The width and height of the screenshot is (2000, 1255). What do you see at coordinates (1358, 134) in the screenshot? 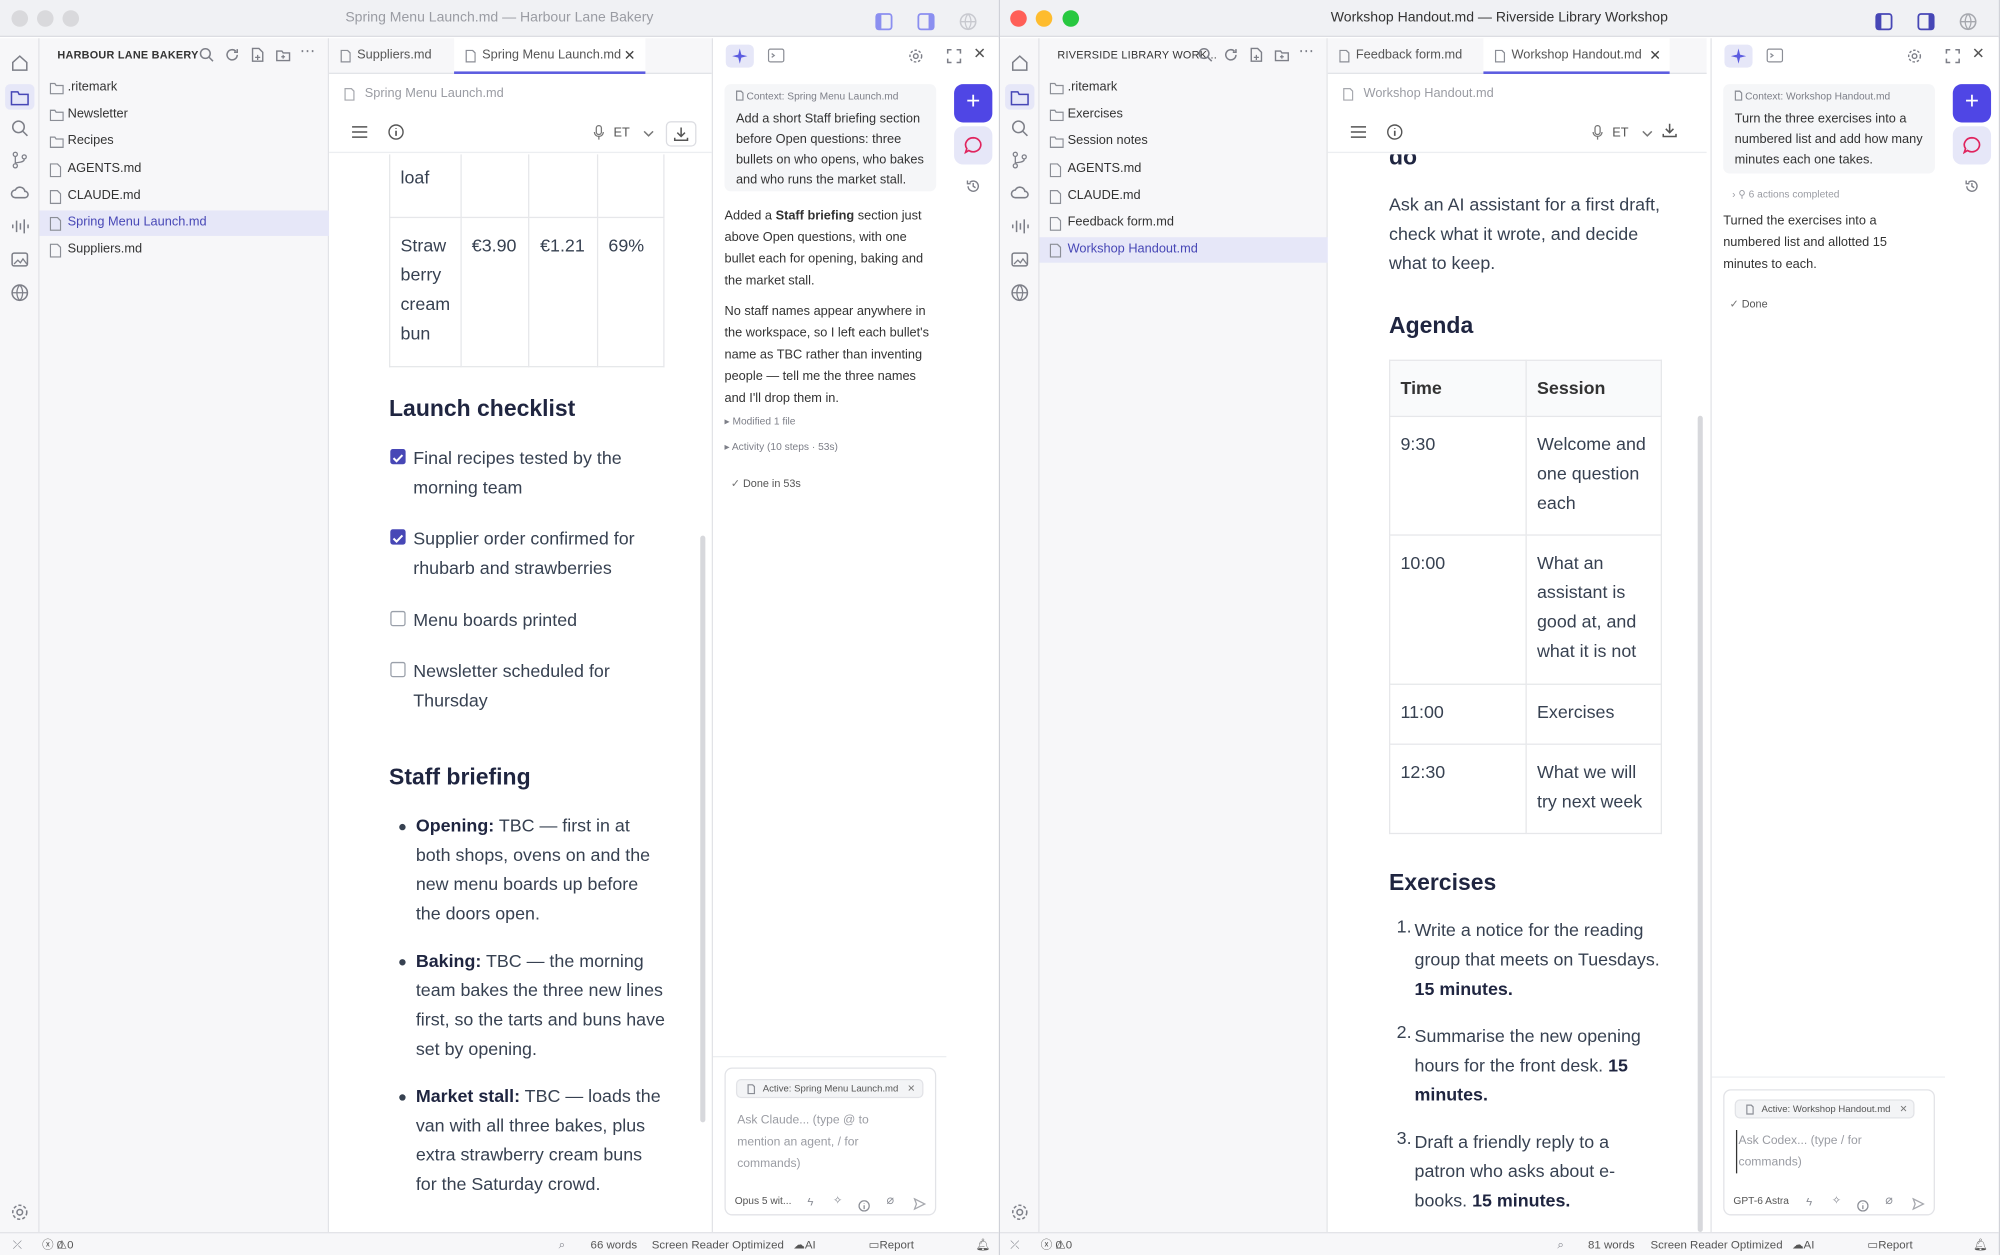
I see `outline-menu-icon` at bounding box center [1358, 134].